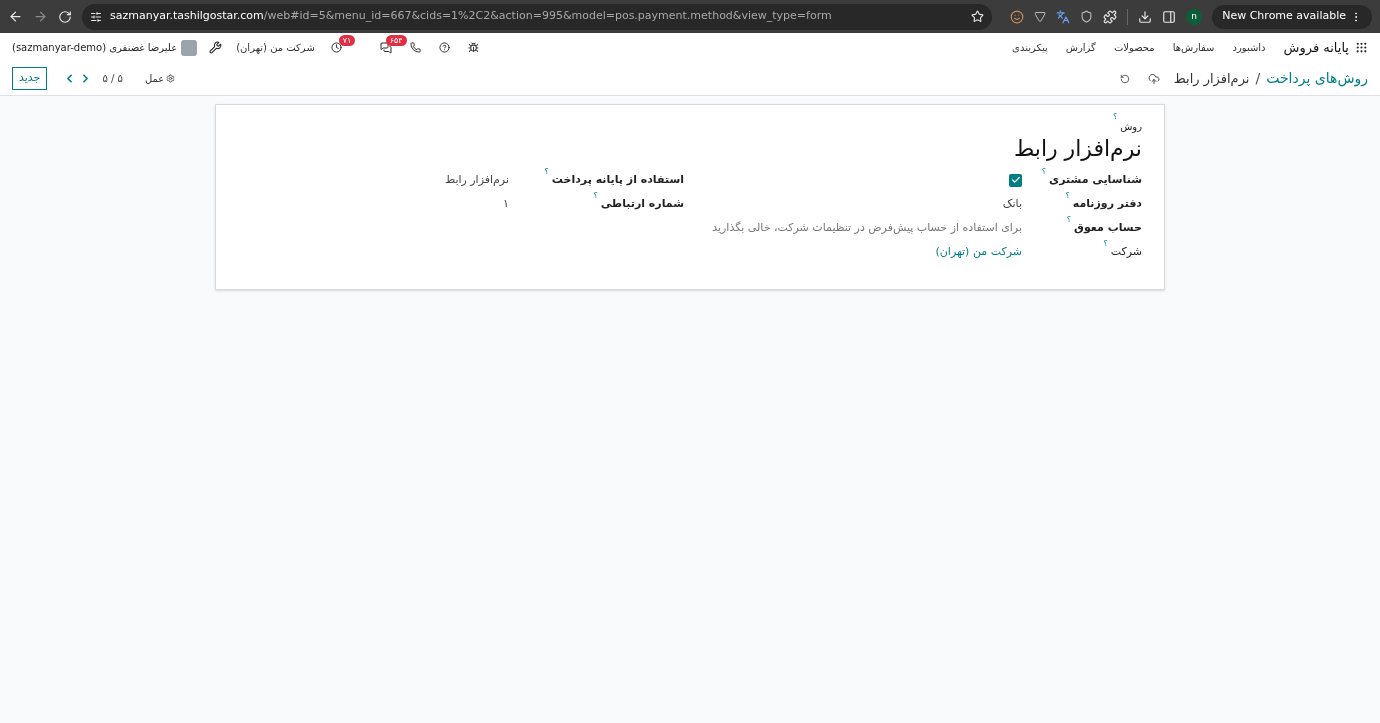 The width and height of the screenshot is (1380, 723). What do you see at coordinates (1249, 47) in the screenshot?
I see `menu-item: داشبورد` at bounding box center [1249, 47].